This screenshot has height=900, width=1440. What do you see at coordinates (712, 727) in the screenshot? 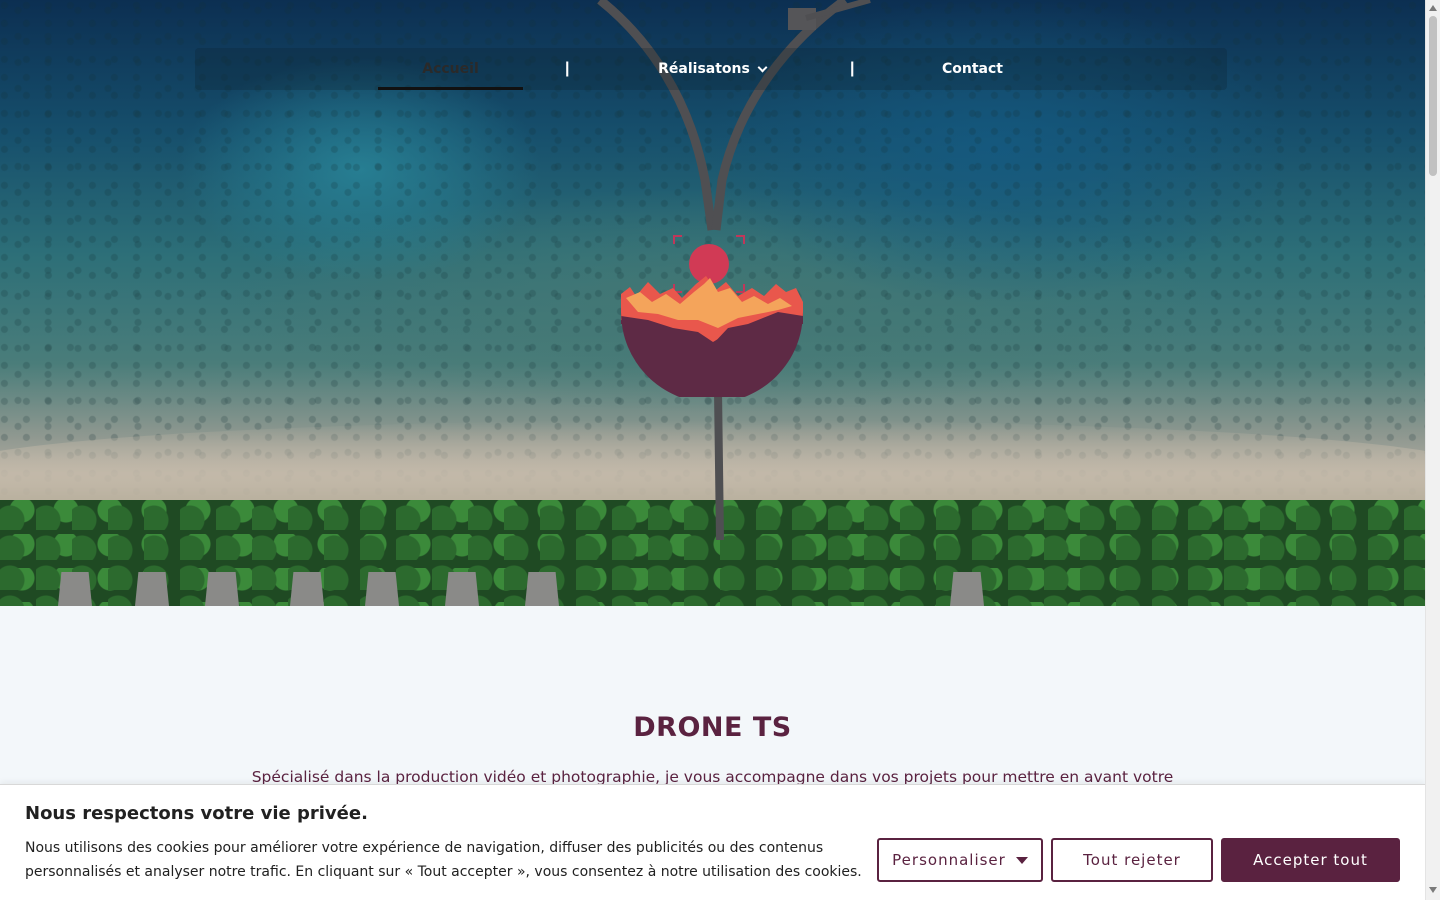
I see `site-title: DRONE TS` at bounding box center [712, 727].